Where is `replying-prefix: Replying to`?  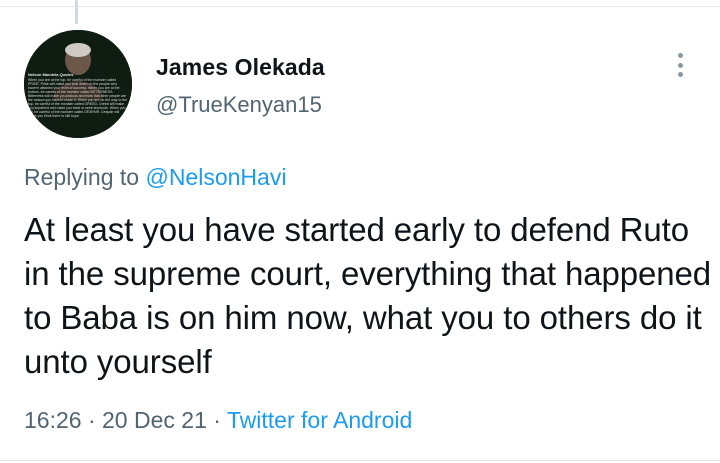
replying-prefix: Replying to is located at coordinates (85, 177).